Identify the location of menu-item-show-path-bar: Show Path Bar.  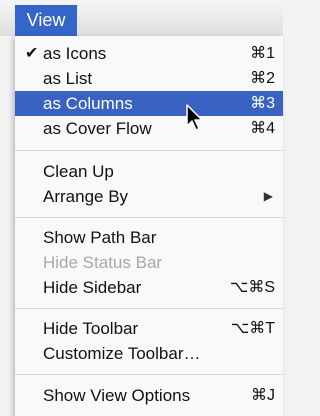
(149, 237).